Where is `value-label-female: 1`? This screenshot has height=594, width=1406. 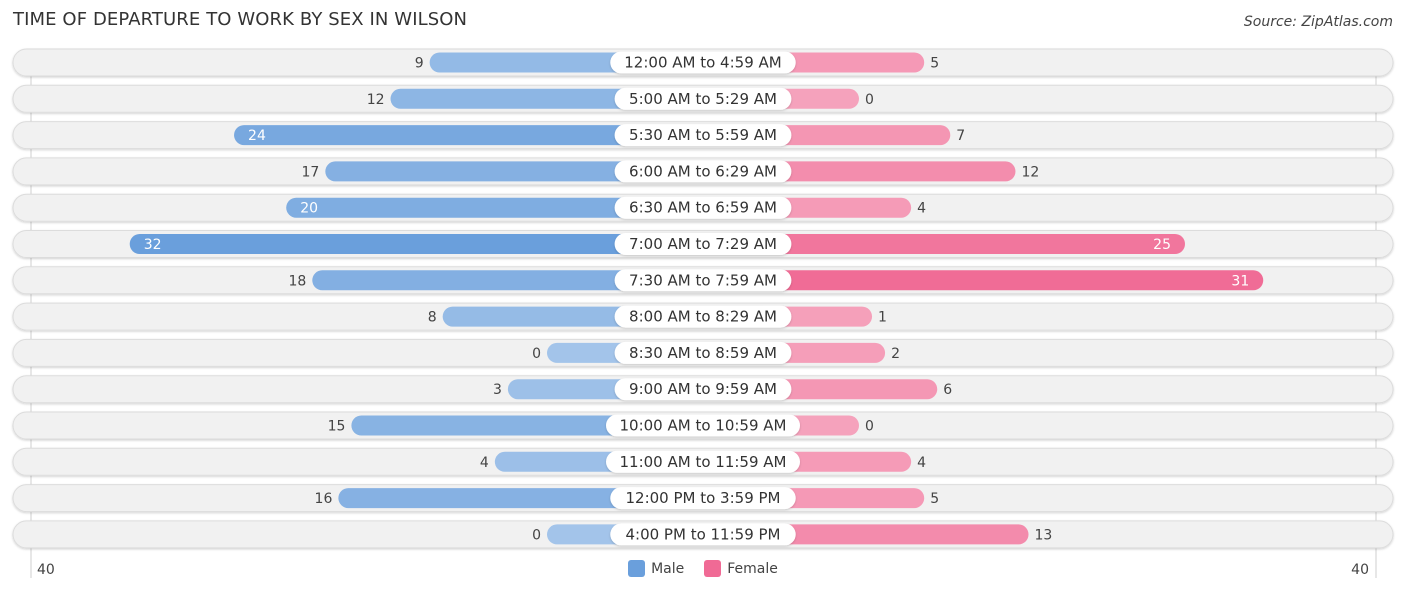
value-label-female: 1 is located at coordinates (882, 318).